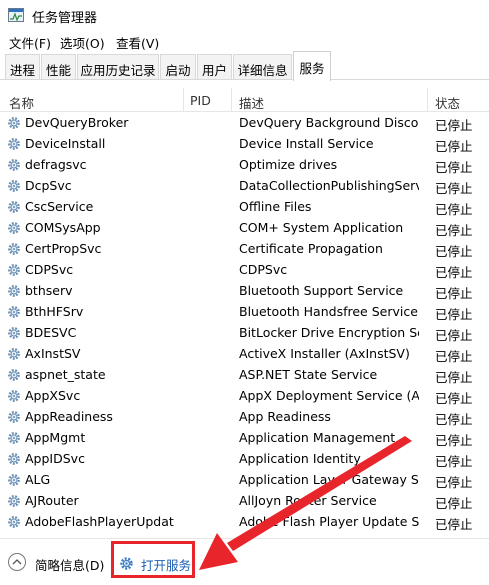  I want to click on service-name: DevQueryBroker, so click(77, 122).